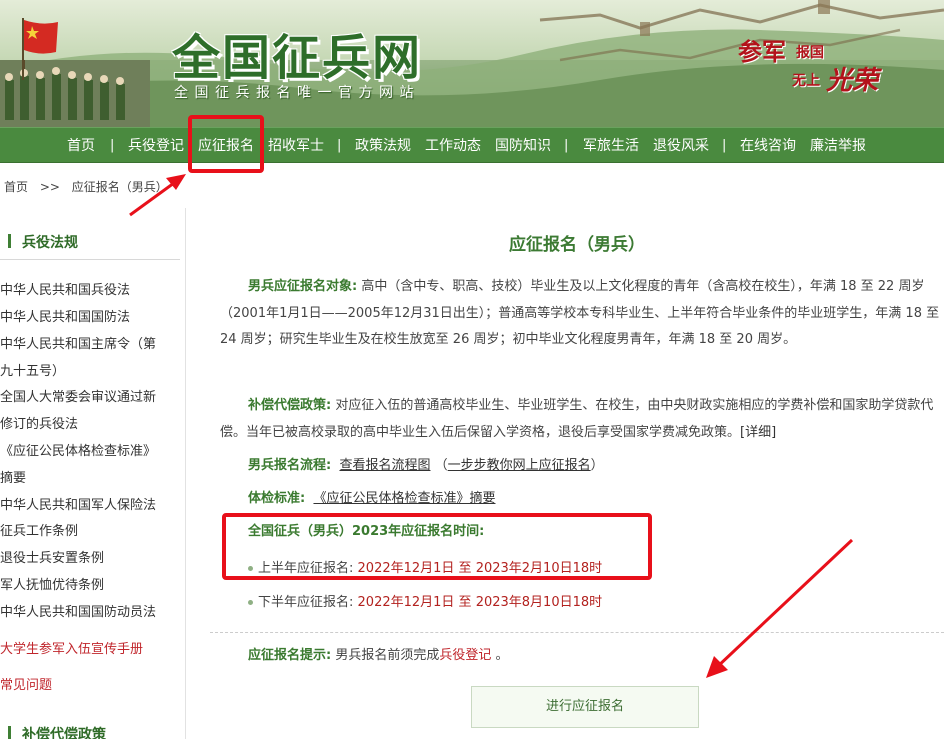  What do you see at coordinates (40, 49) in the screenshot?
I see `flag-icon` at bounding box center [40, 49].